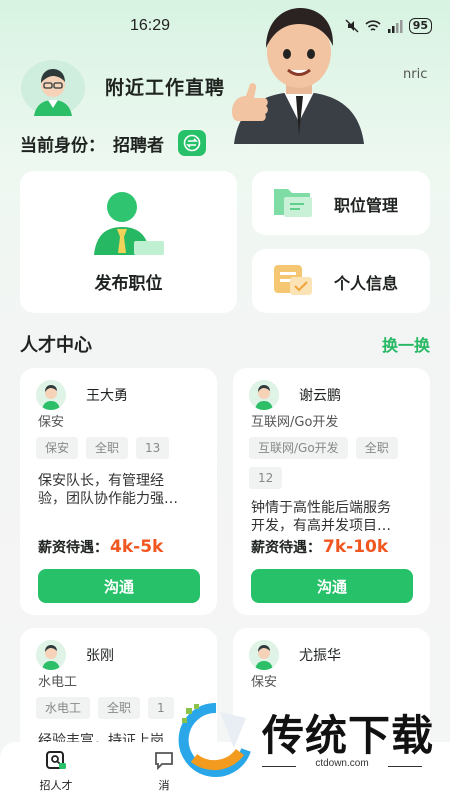 The height and width of the screenshot is (800, 450). I want to click on recruit-icon, so click(56, 760).